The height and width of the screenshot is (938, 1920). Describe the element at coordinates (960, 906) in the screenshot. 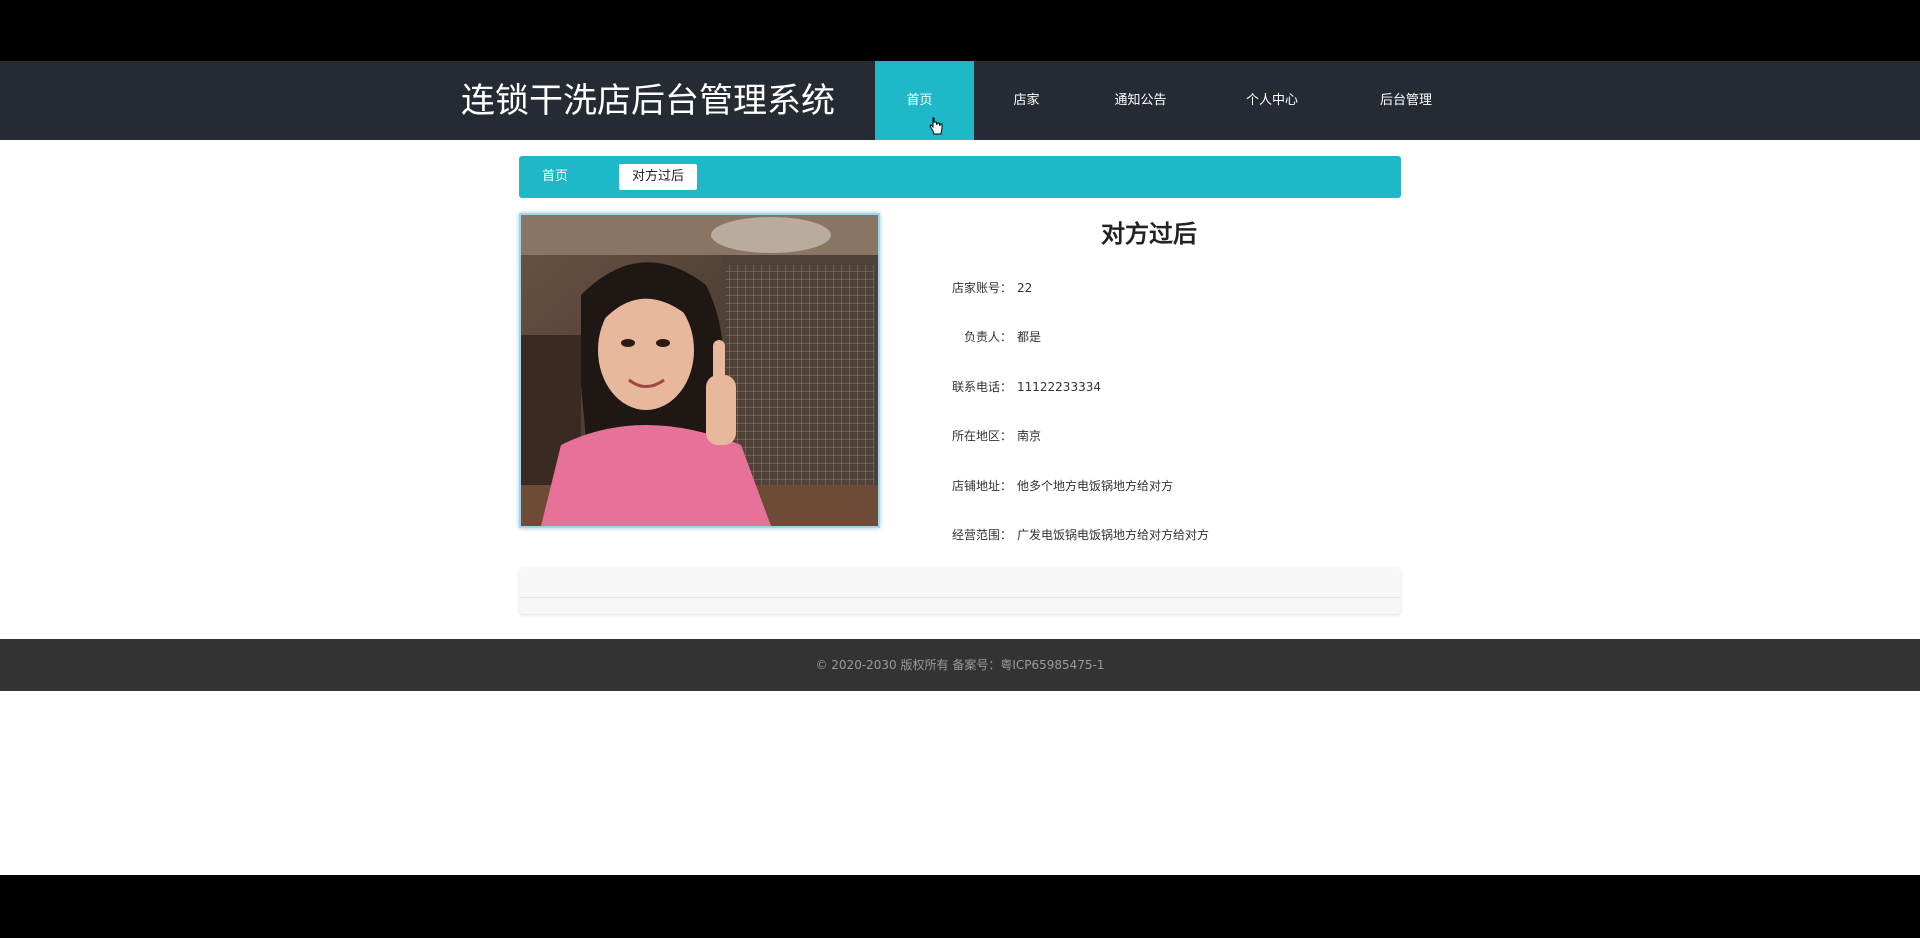

I see `letterbox-bottom` at that location.